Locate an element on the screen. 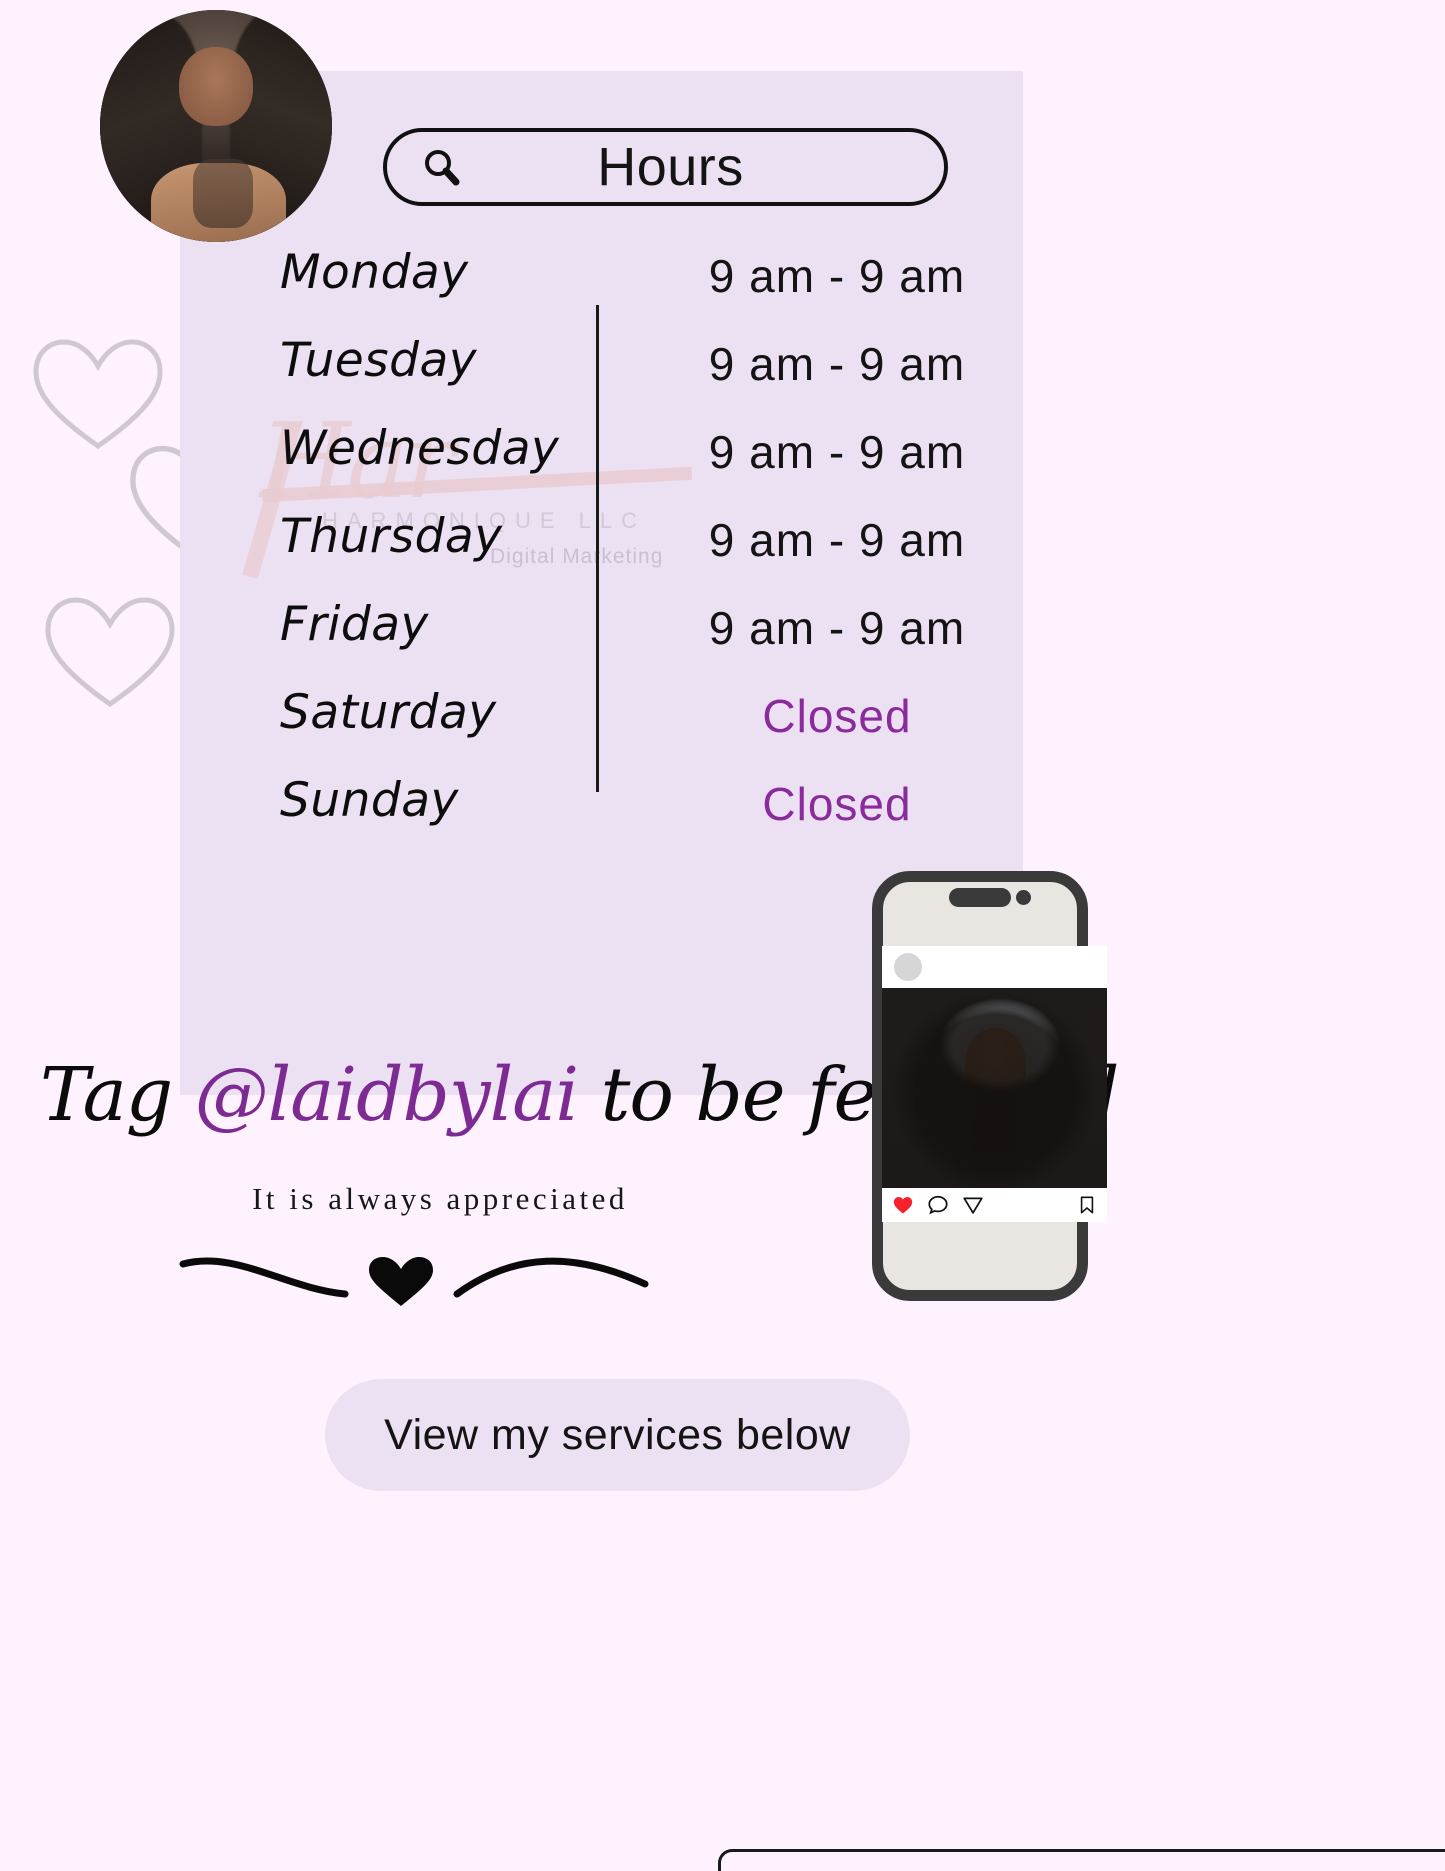 Image resolution: width=1445 pixels, height=1871 pixels. hours-search-pill: Hours is located at coordinates (665, 167).